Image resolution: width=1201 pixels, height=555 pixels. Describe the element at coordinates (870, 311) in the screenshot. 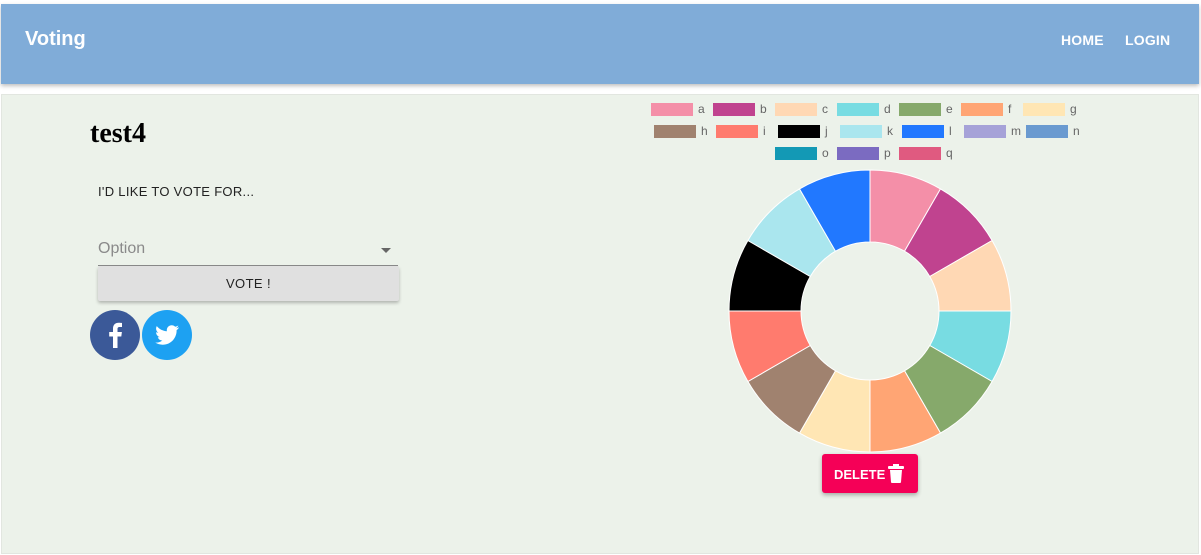

I see `donut-chart` at that location.